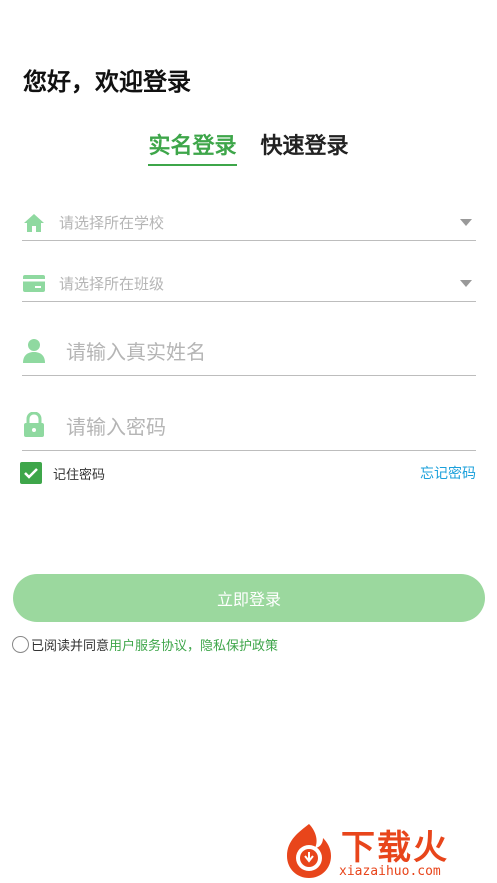 The width and height of the screenshot is (497, 883). I want to click on watermark-brand: 下载火, so click(395, 848).